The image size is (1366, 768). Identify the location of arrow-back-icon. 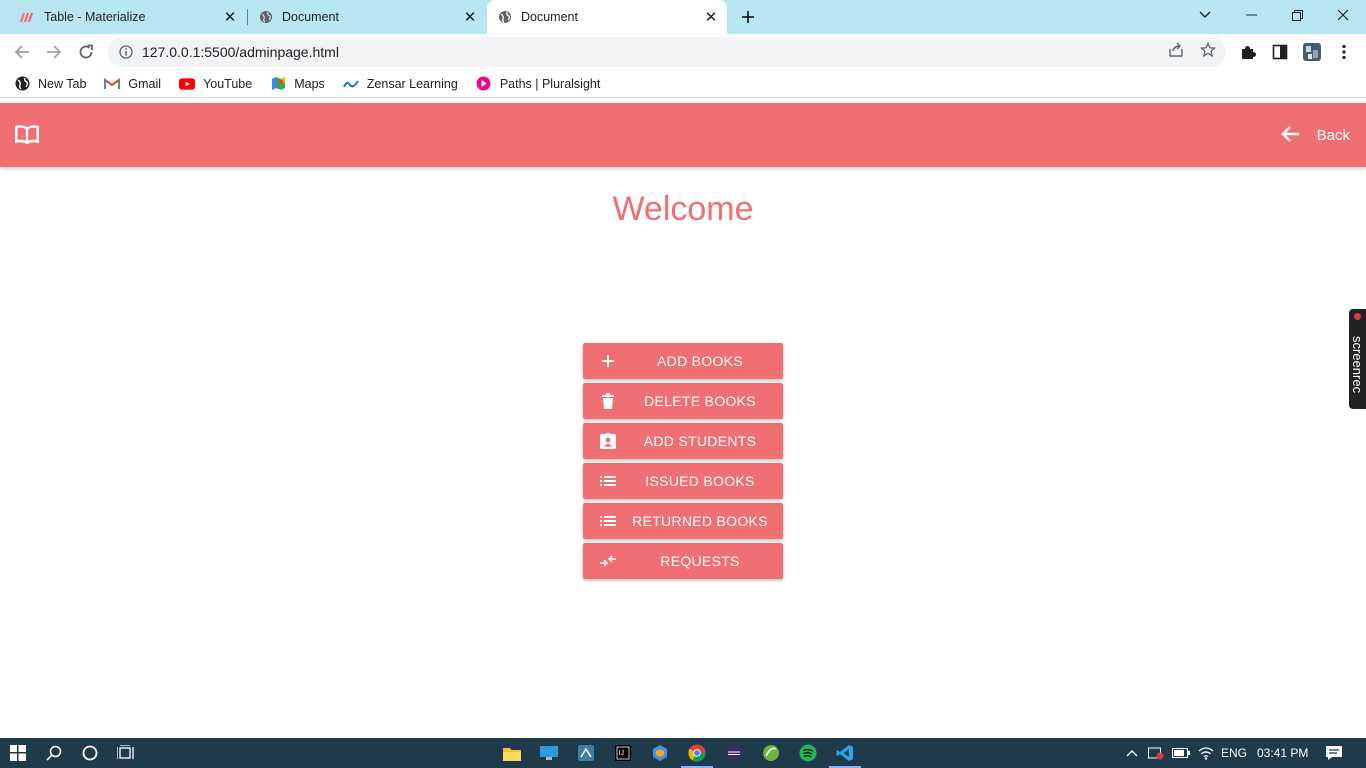
(1291, 135).